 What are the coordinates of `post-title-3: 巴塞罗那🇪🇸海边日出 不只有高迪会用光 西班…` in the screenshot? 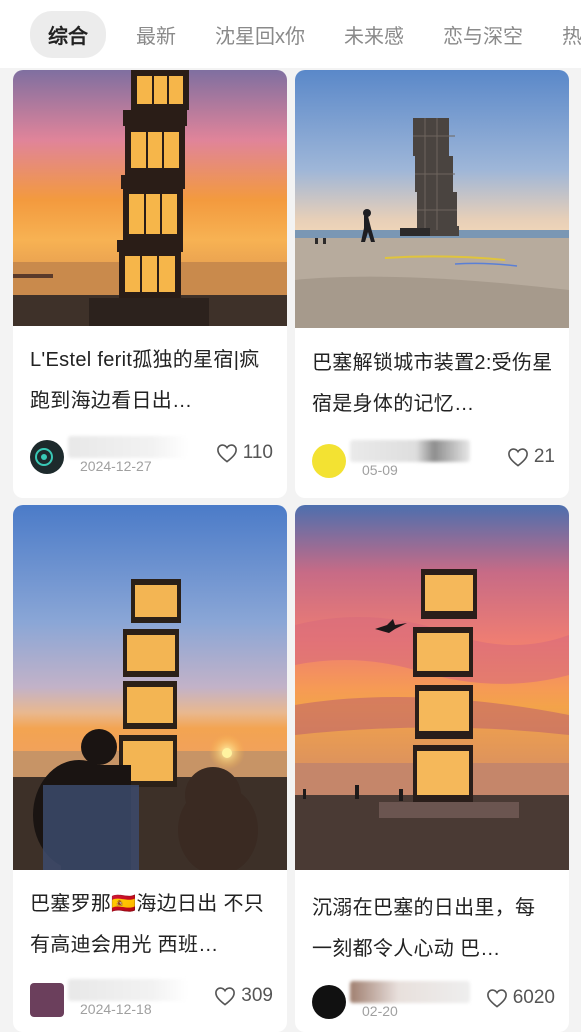 It's located at (151, 925).